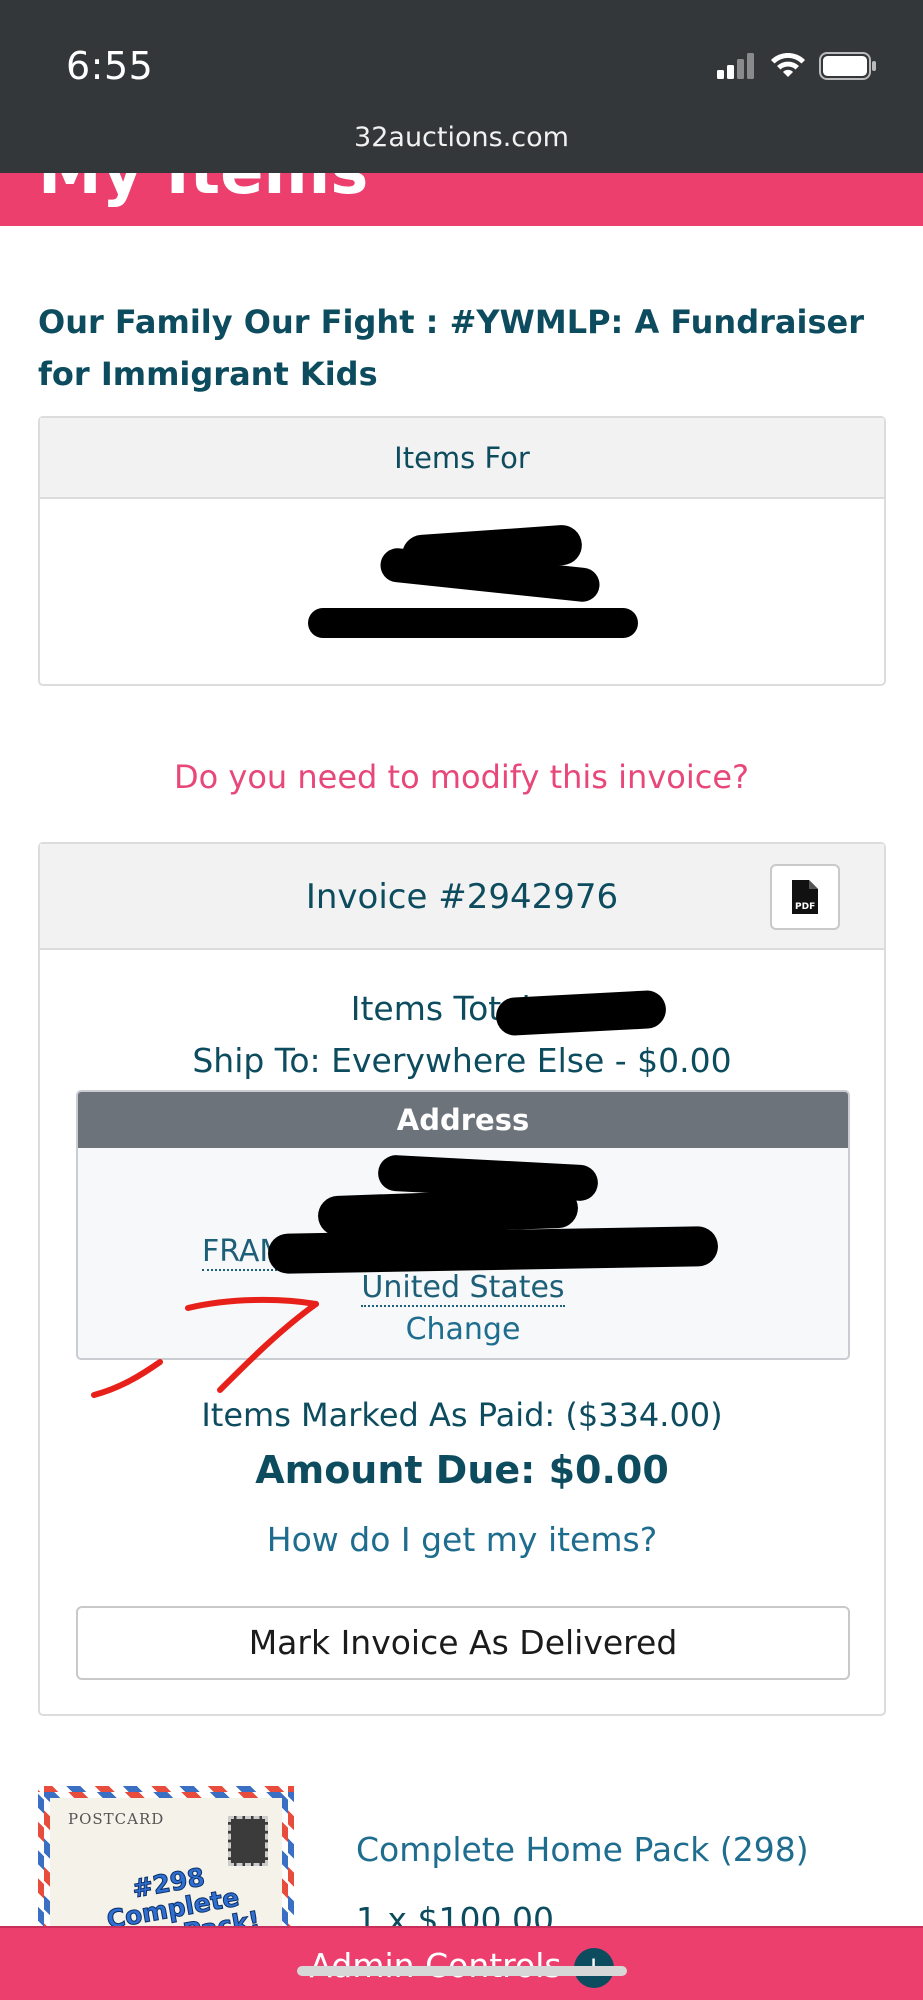  Describe the element at coordinates (116, 1819) in the screenshot. I see `postcard-label: POSTCARD` at that location.